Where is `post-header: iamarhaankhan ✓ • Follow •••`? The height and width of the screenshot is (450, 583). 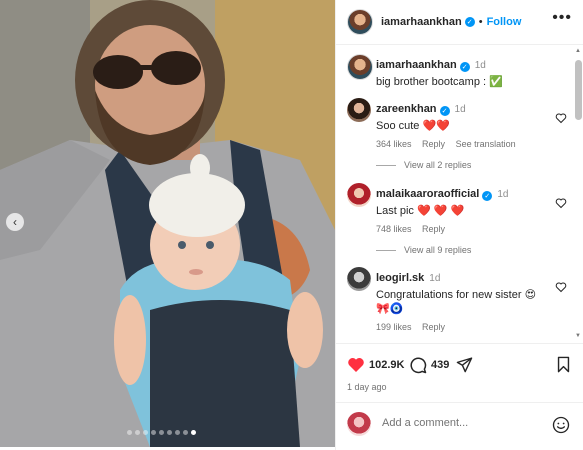
post-header: iamarhaankhan ✓ • Follow ••• is located at coordinates (459, 22).